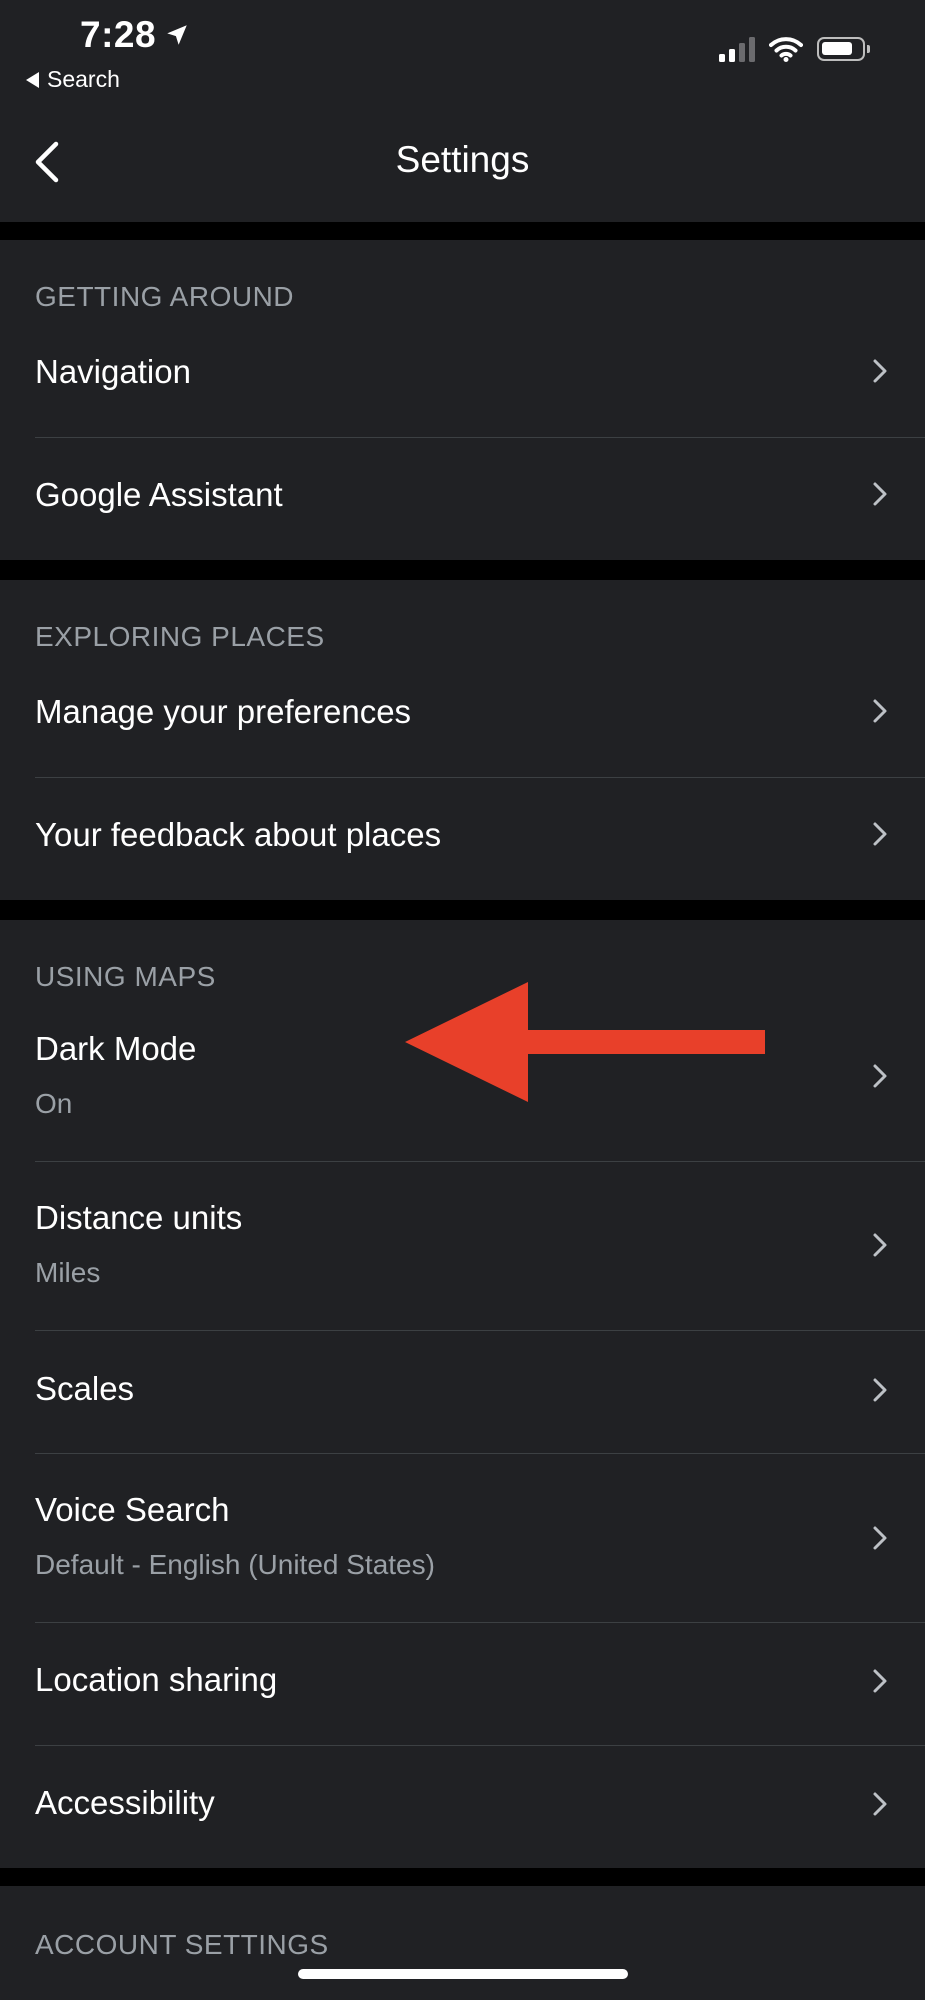 This screenshot has height=2000, width=925. I want to click on annotation-arrow-icon, so click(585, 1042).